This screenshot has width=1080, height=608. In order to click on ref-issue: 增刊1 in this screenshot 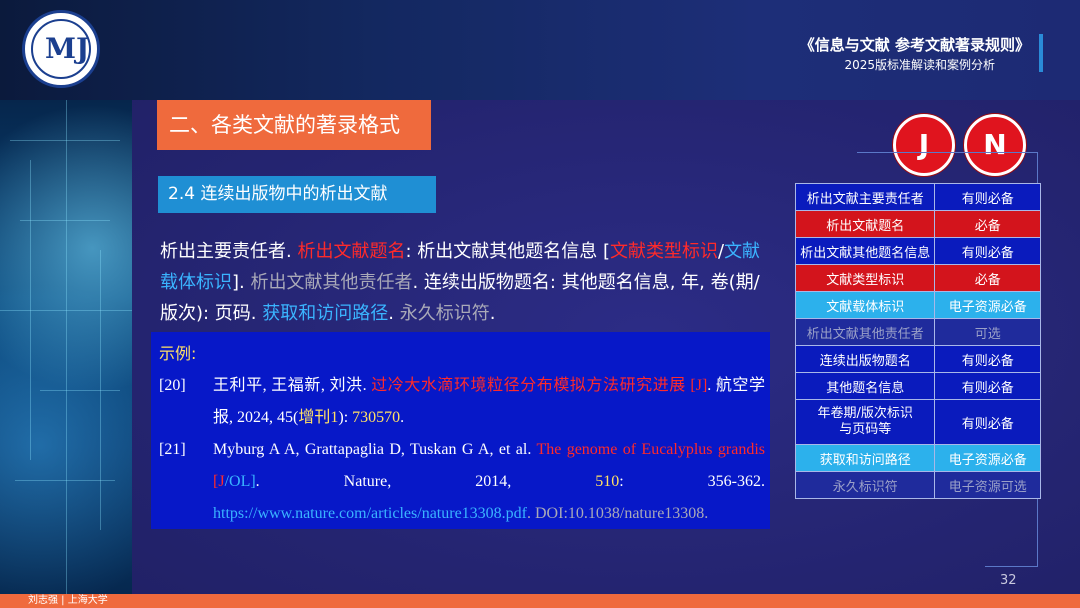, I will do `click(318, 417)`.